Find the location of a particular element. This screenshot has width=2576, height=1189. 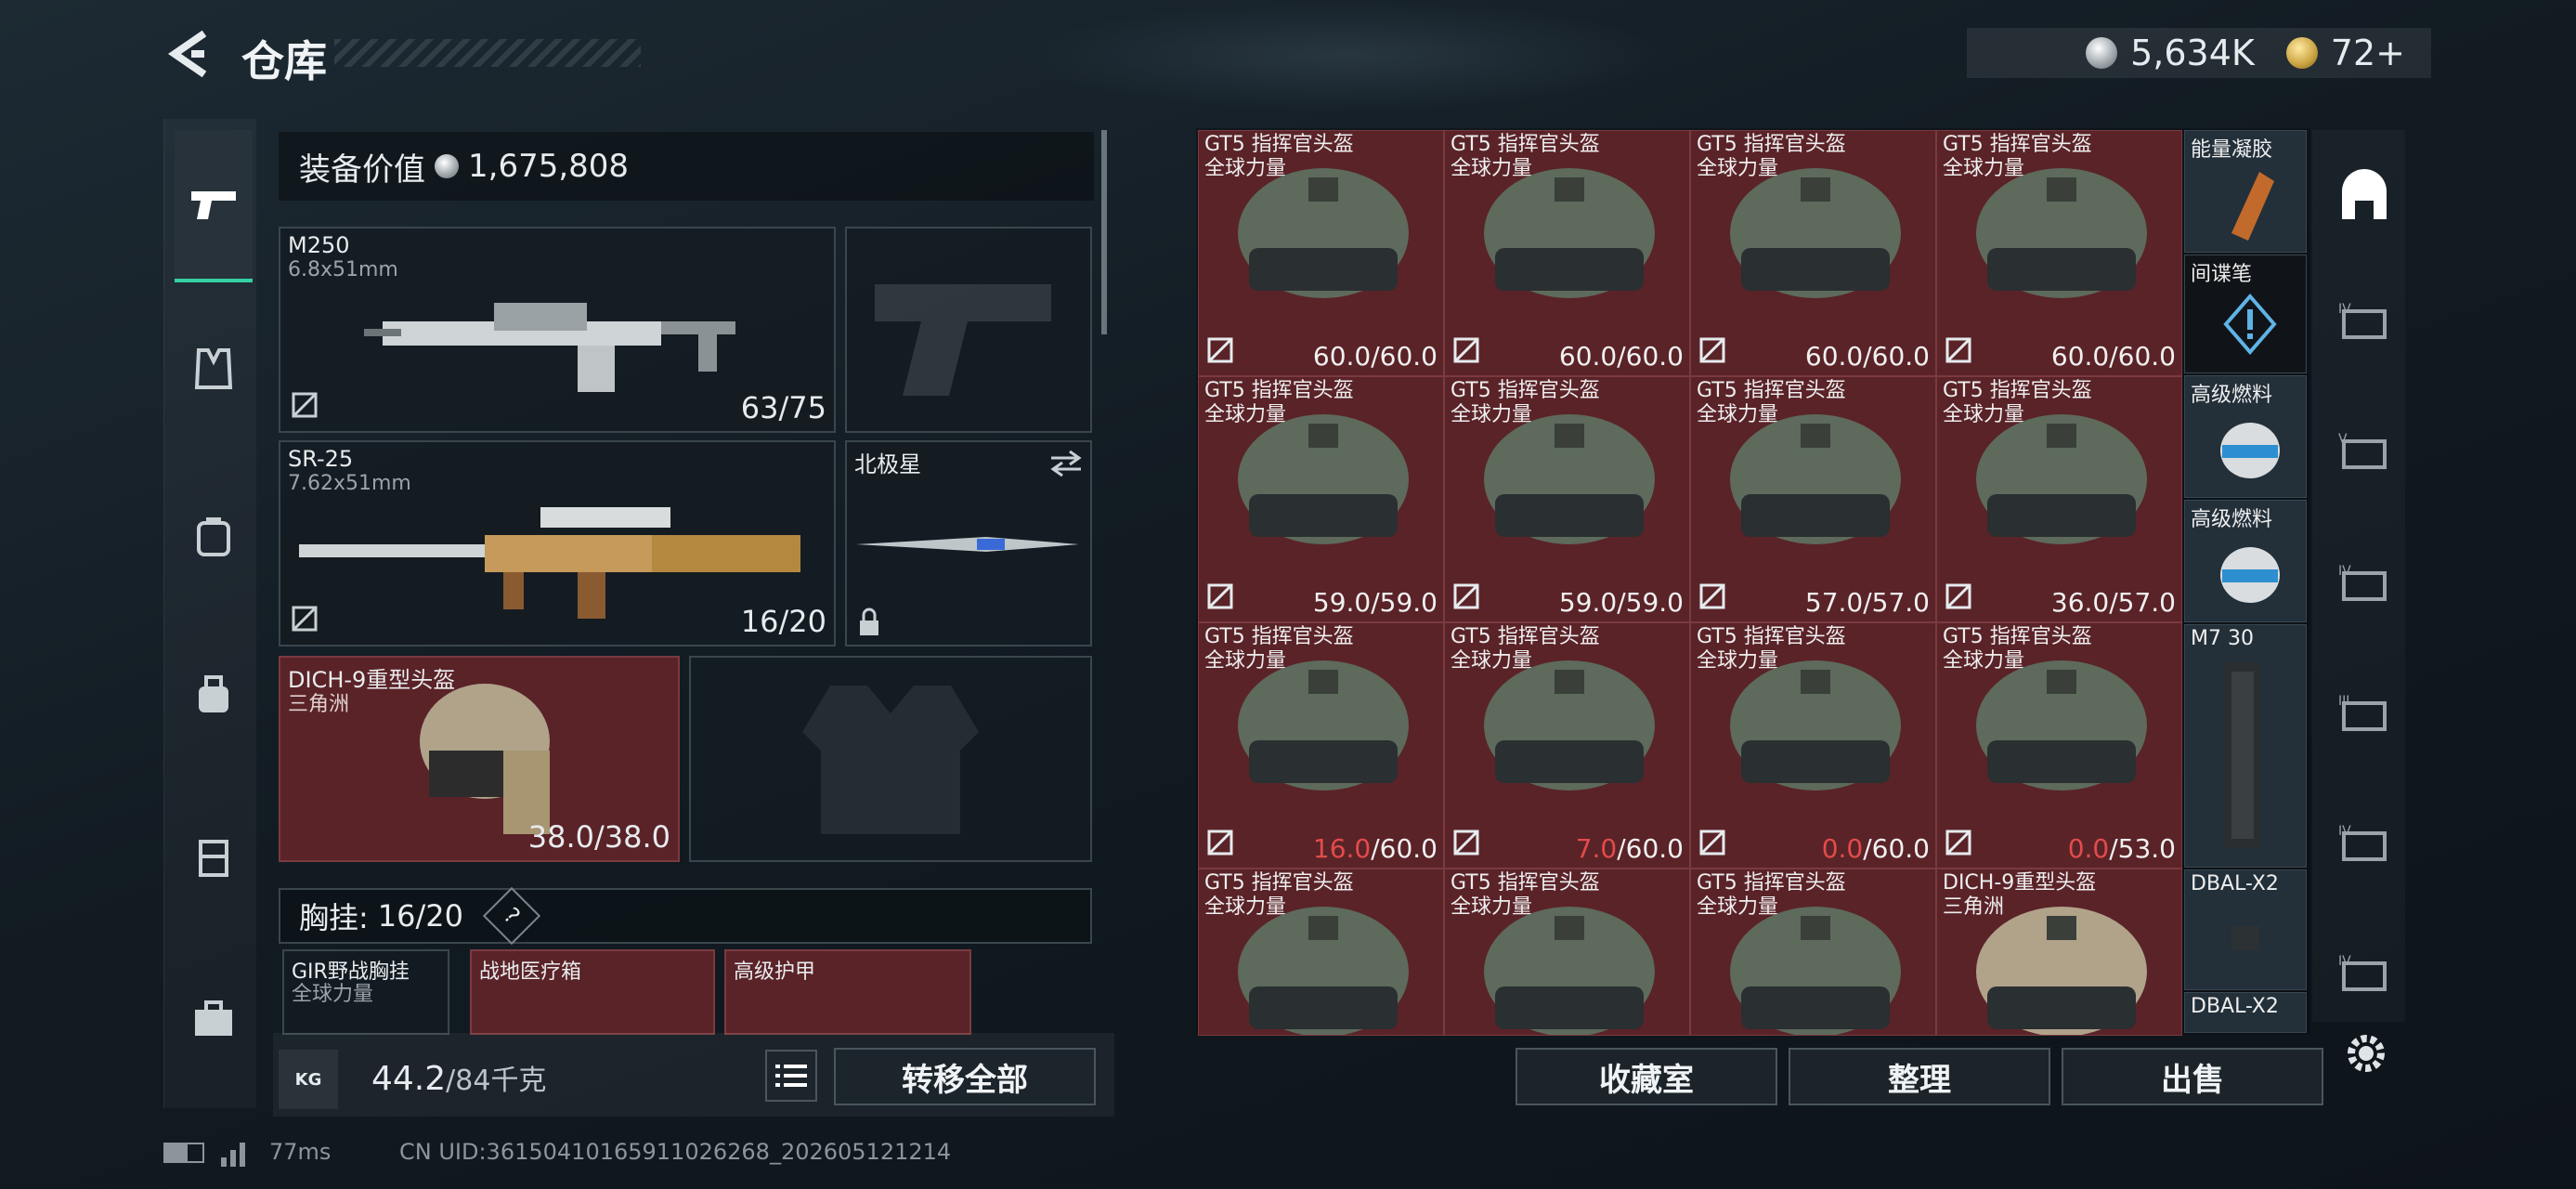

laser-module-icon is located at coordinates (2245, 938).